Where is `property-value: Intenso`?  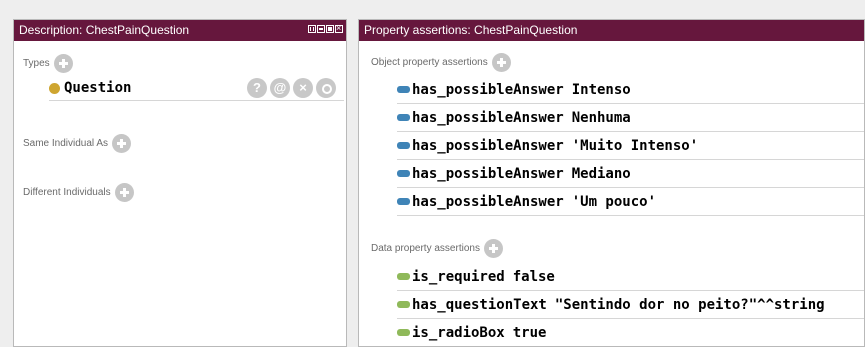 property-value: Intenso is located at coordinates (601, 89).